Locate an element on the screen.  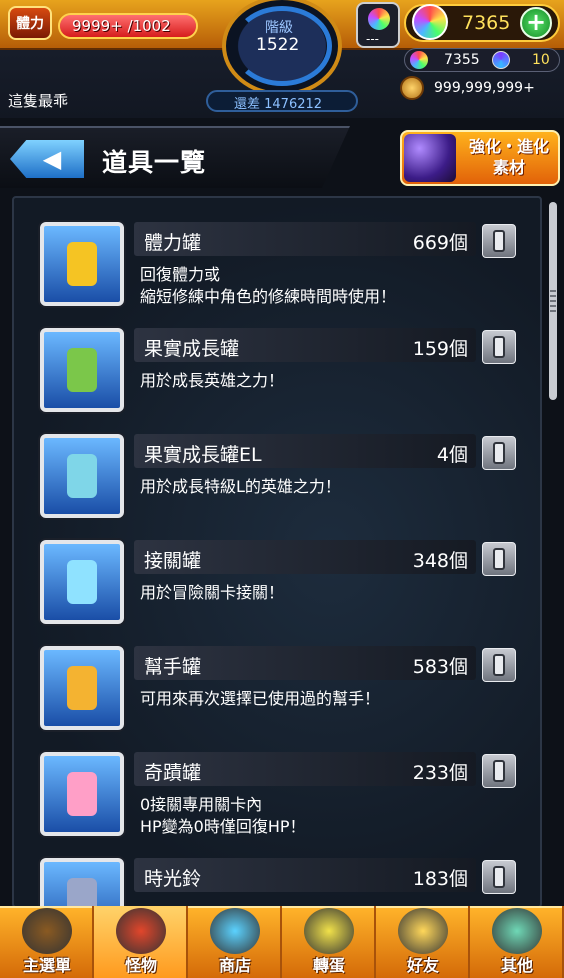
rank-value: 1522 is located at coordinates (278, 45).